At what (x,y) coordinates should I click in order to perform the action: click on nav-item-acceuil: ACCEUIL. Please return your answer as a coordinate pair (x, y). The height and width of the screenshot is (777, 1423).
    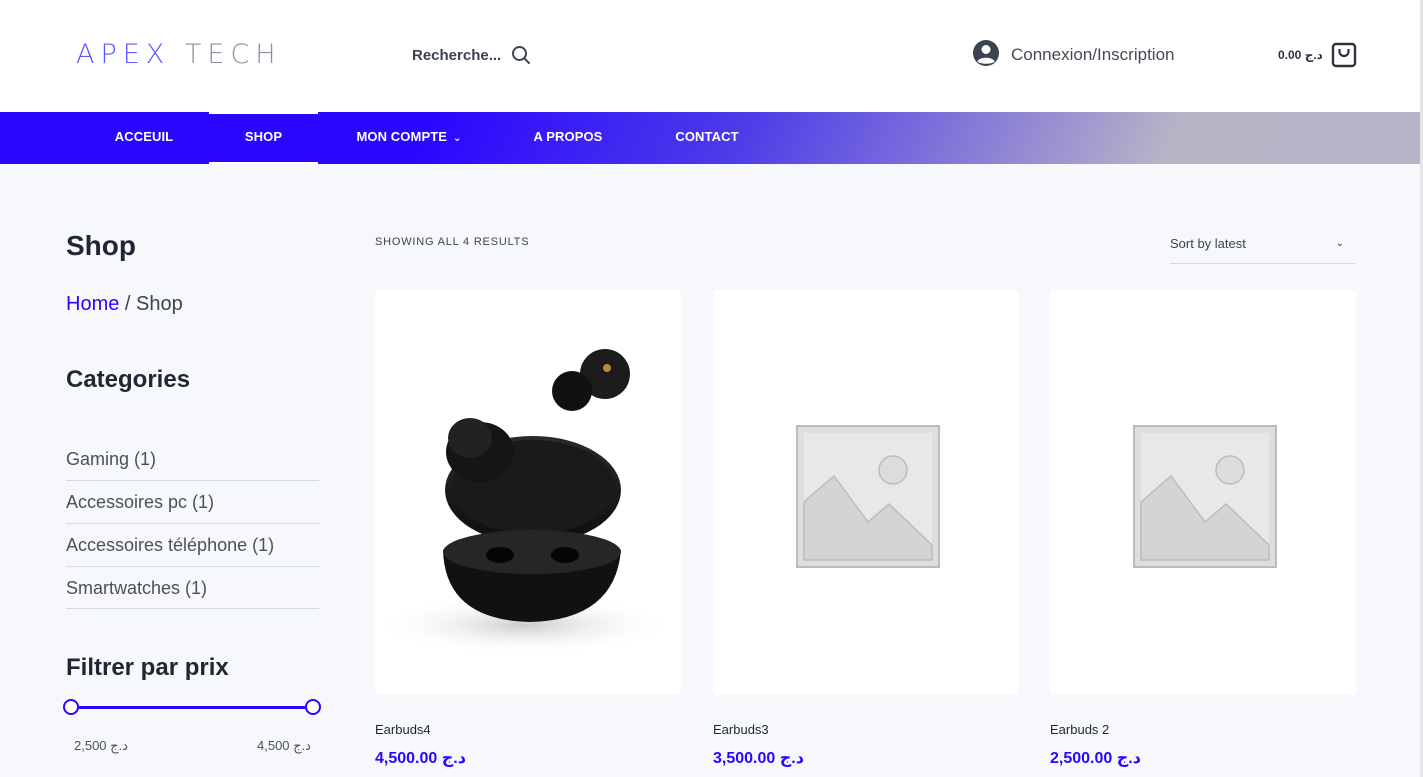
    Looking at the image, I should click on (144, 138).